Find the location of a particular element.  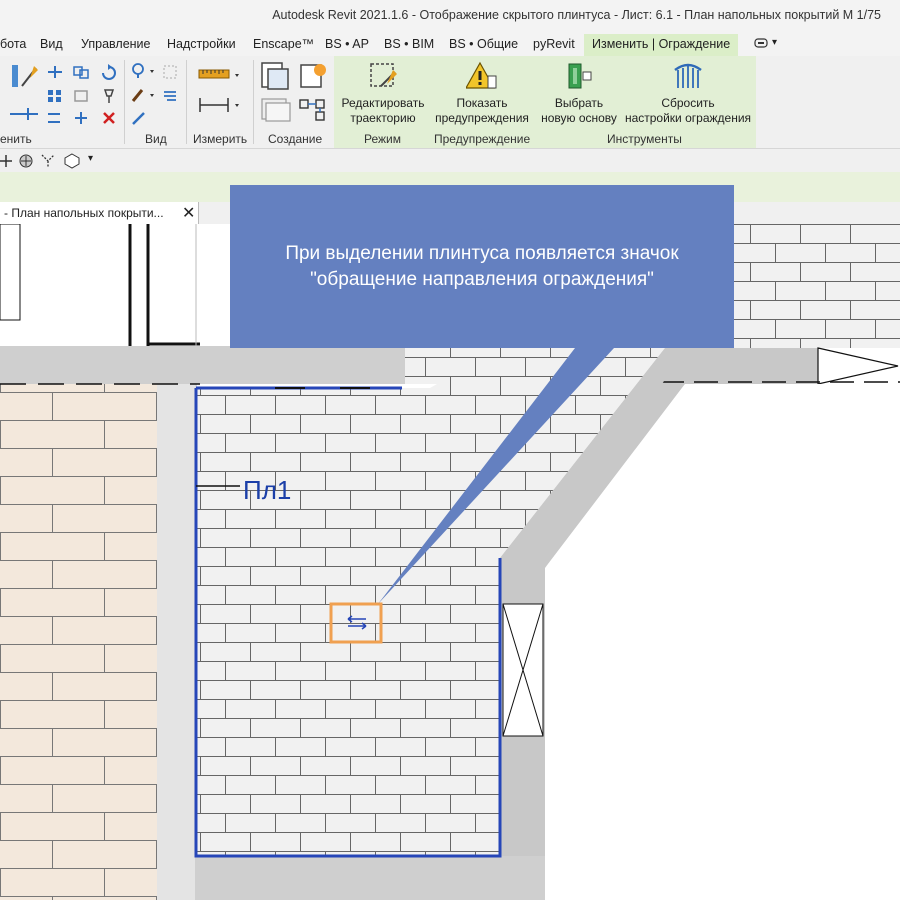

tab-bs-common: BS • Общие is located at coordinates (483, 44).